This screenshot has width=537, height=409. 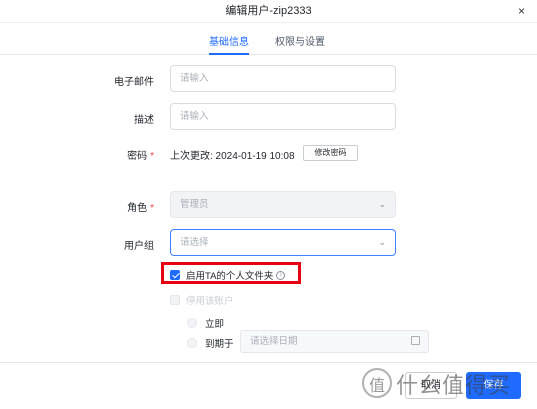 I want to click on role-label: 角色 *, so click(x=79, y=206).